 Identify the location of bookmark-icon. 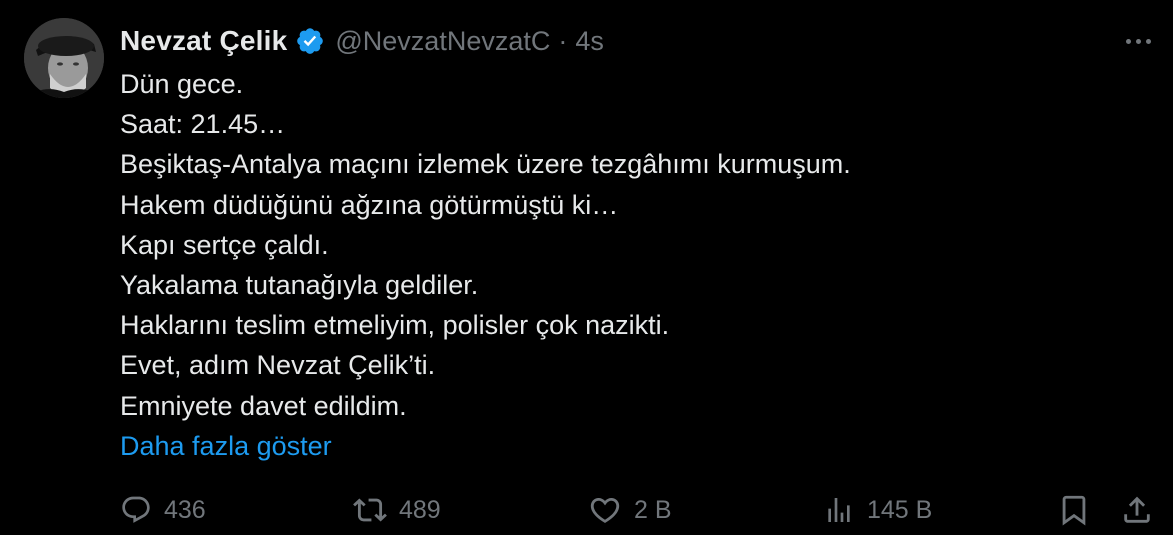
(1074, 510).